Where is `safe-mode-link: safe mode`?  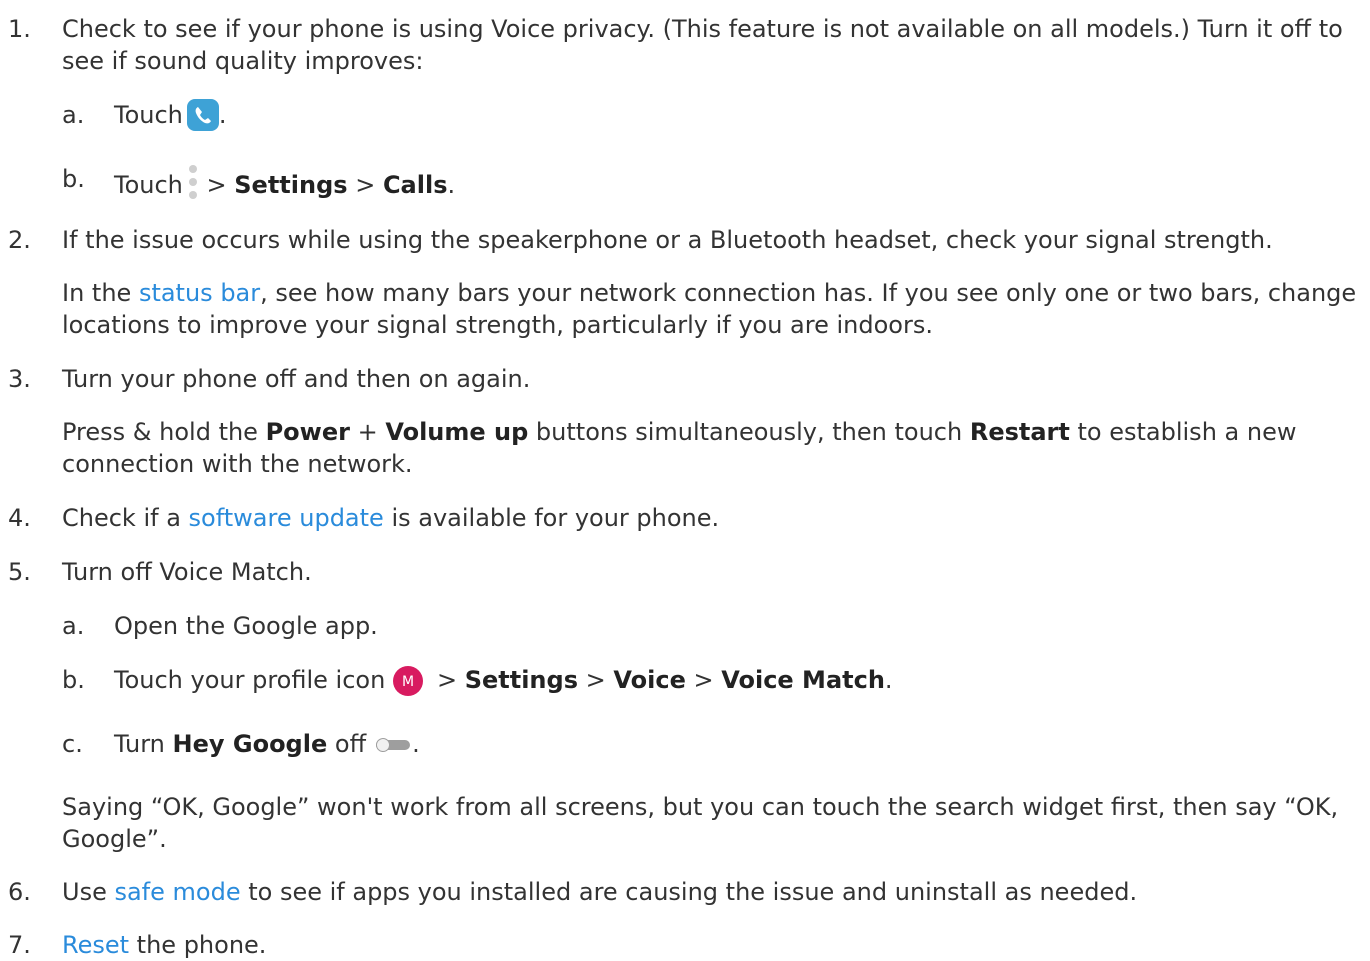 safe-mode-link: safe mode is located at coordinates (177, 892).